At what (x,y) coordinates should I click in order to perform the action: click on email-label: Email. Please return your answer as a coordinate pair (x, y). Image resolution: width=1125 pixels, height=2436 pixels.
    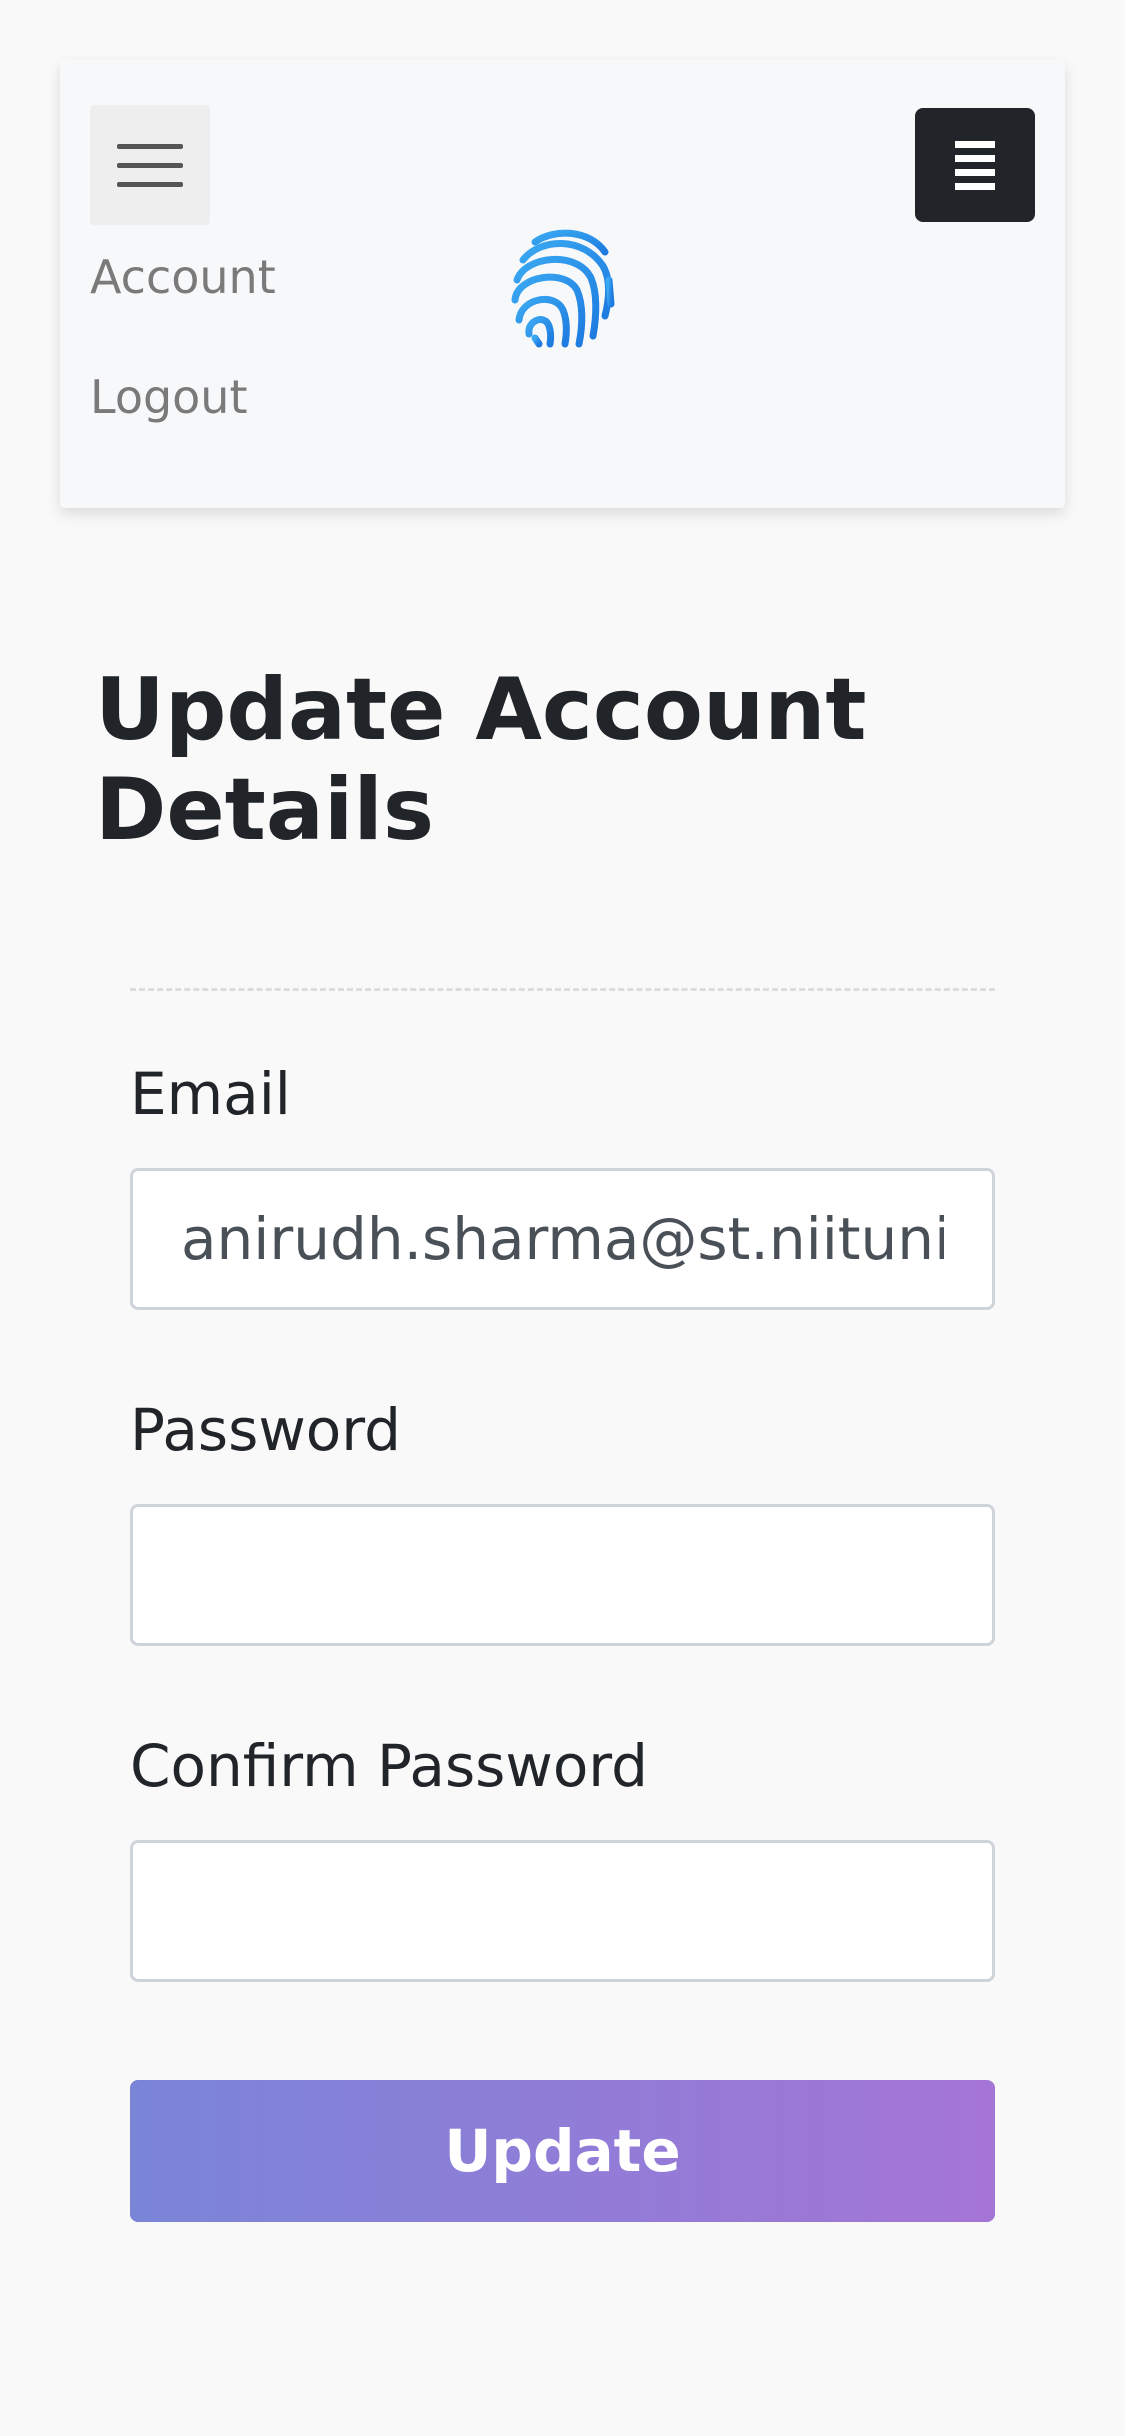
    Looking at the image, I should click on (210, 1094).